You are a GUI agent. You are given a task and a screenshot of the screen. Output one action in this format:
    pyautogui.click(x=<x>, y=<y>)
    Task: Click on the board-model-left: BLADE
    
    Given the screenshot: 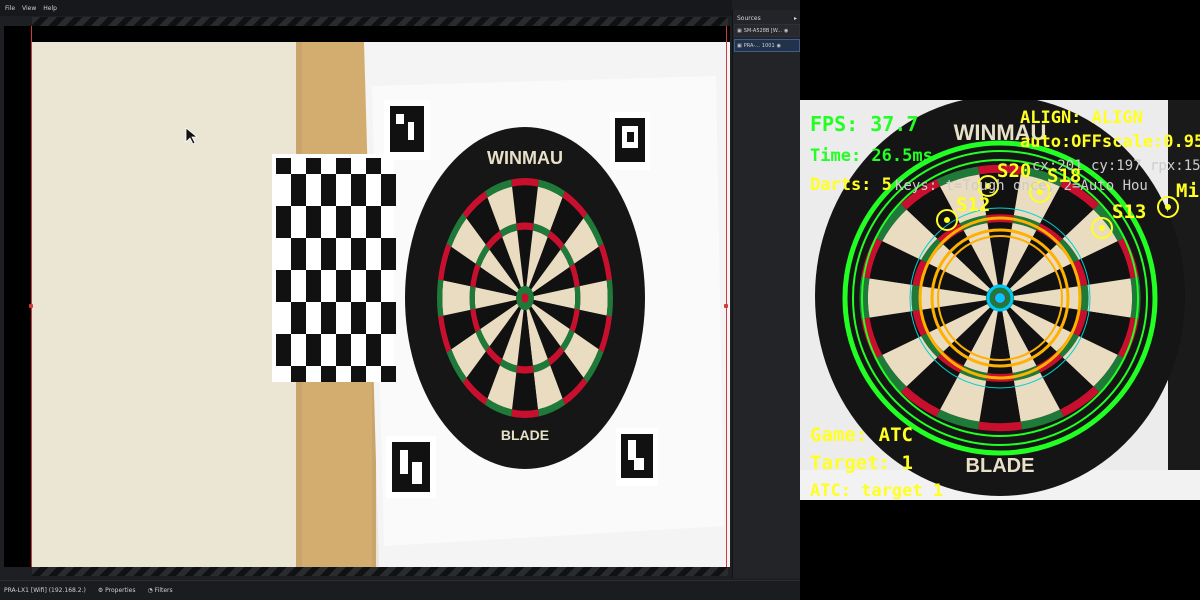 What is the action you would take?
    pyautogui.click(x=525, y=435)
    